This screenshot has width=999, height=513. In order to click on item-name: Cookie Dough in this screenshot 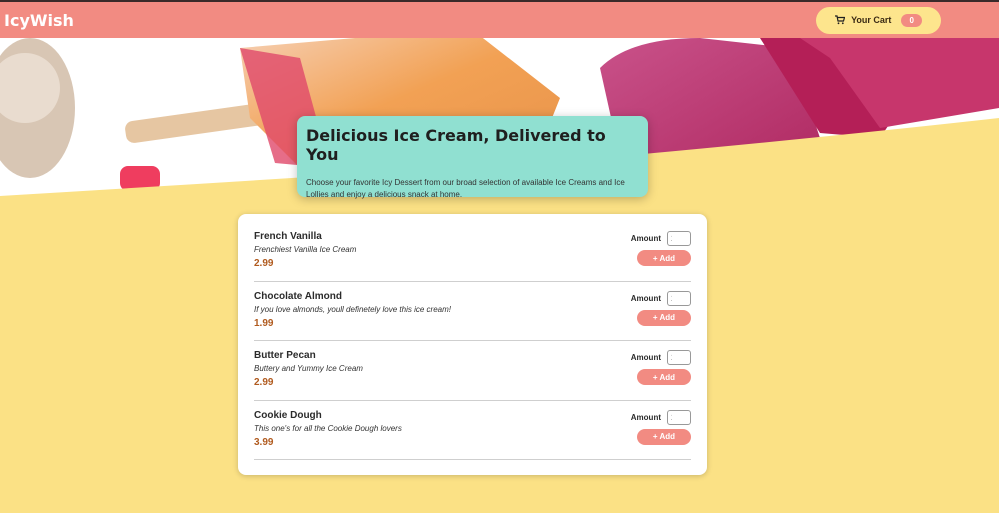, I will do `click(288, 415)`.